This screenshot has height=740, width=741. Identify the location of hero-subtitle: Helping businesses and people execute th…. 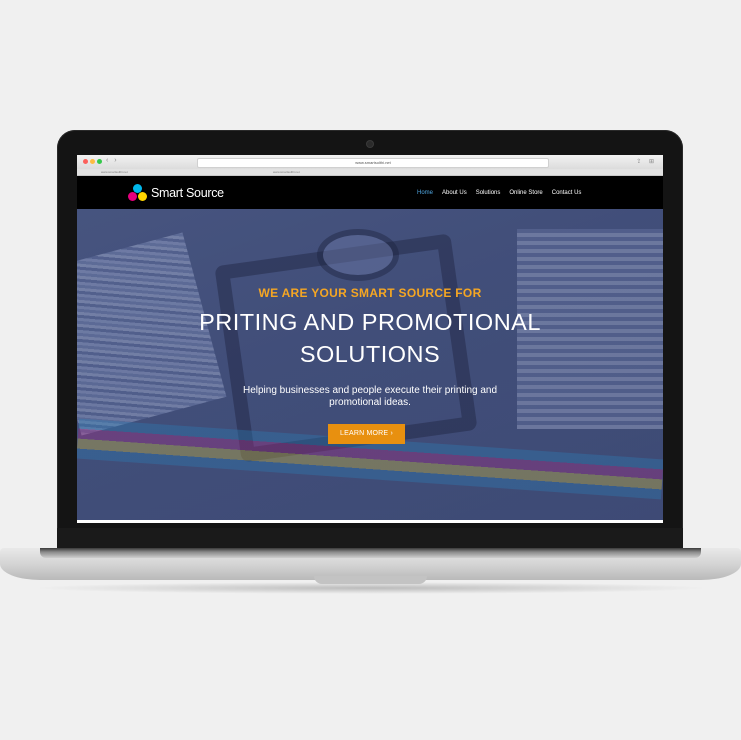
(370, 397).